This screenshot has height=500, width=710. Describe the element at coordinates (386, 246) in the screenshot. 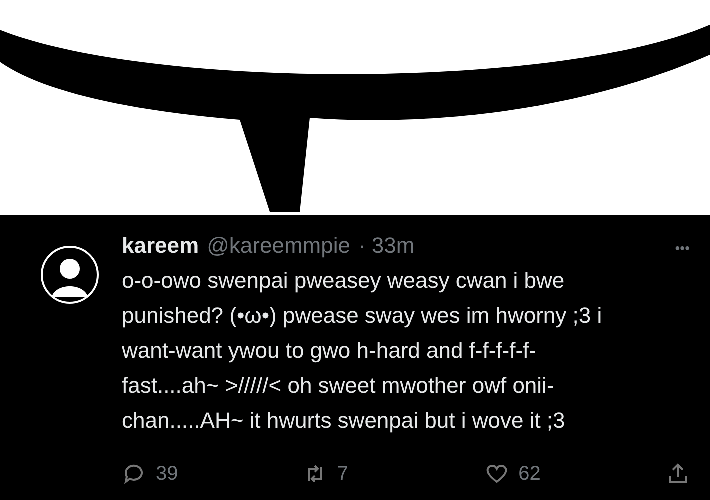

I see `post-time: · 33m` at that location.